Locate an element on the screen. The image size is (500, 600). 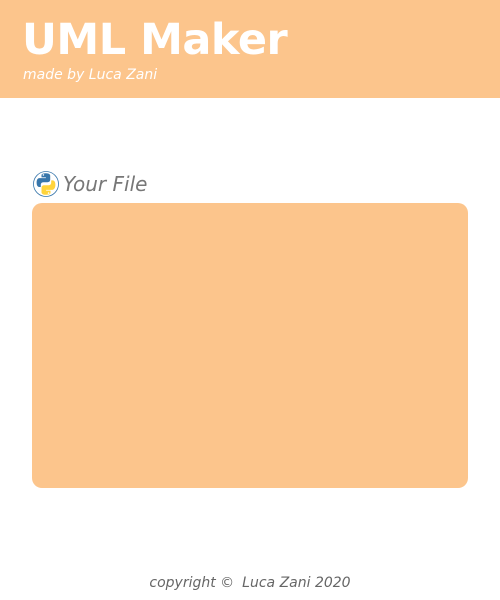
copyright-prefix: copyright © is located at coordinates (192, 583).